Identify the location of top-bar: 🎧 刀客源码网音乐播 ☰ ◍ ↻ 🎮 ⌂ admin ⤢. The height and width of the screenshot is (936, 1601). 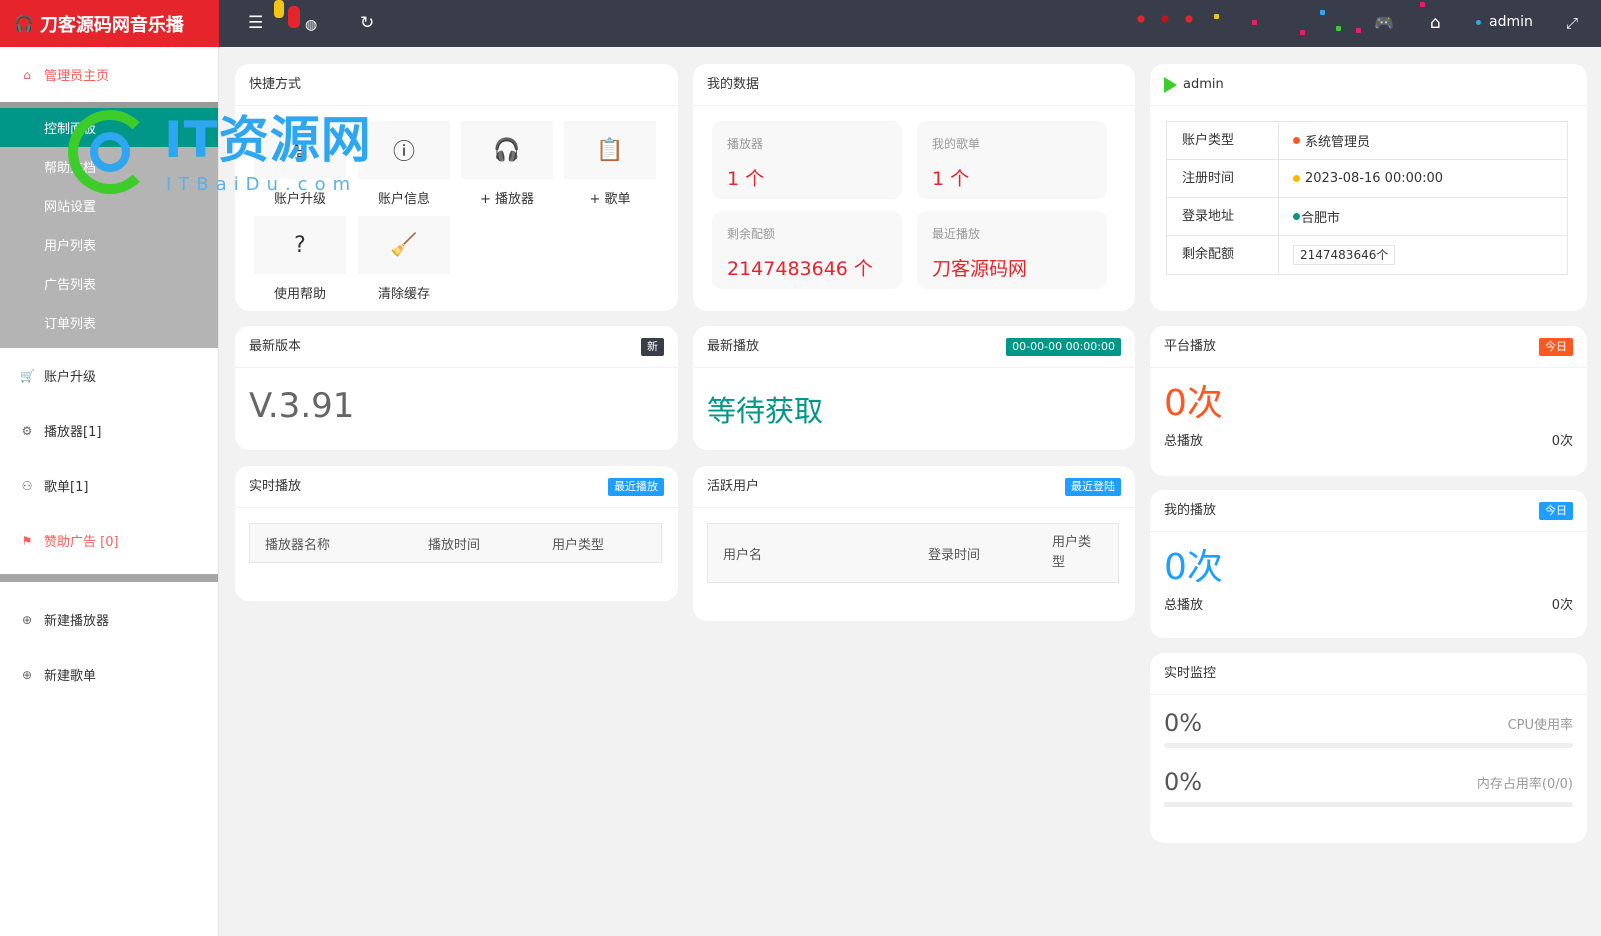
(800, 23).